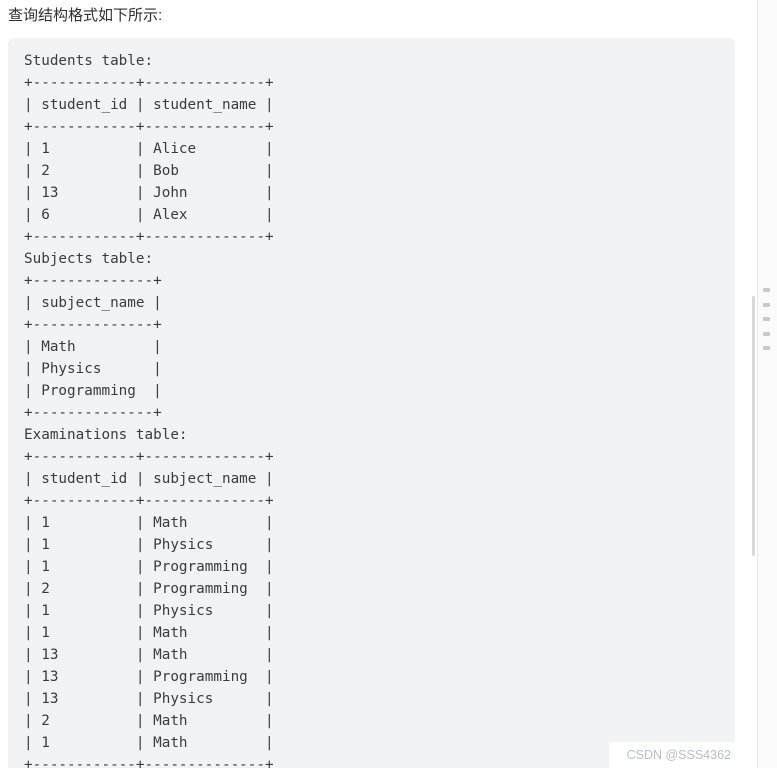 Image resolution: width=777 pixels, height=768 pixels. I want to click on code-line: | 1 | Programming |, so click(149, 567).